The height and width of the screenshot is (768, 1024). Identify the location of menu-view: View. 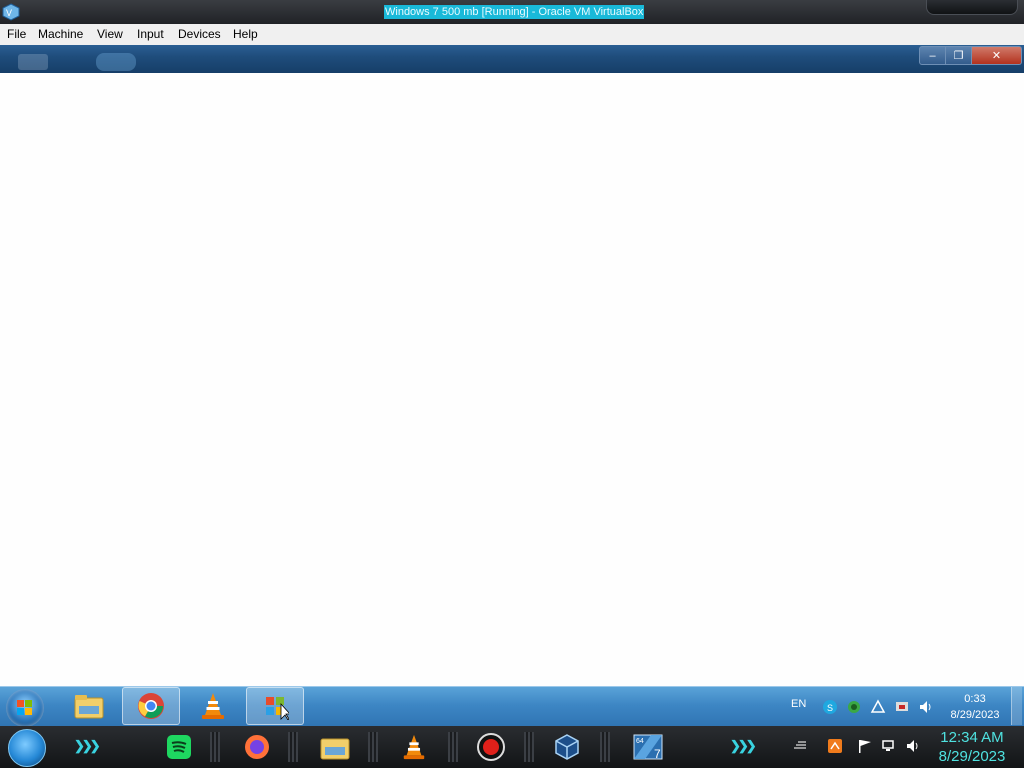
(110, 34).